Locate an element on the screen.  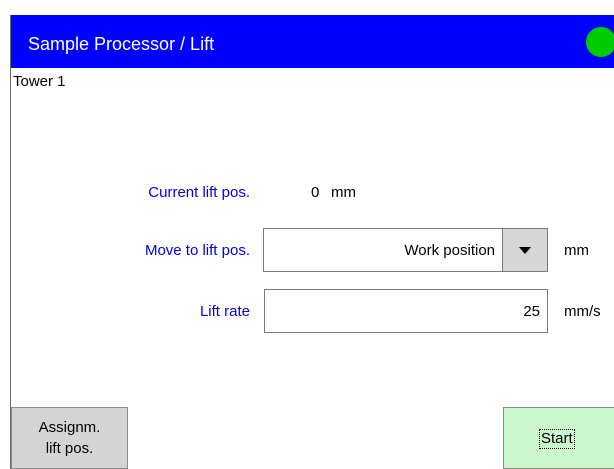
move-to-lift-pos-value: Work position is located at coordinates (449, 250).